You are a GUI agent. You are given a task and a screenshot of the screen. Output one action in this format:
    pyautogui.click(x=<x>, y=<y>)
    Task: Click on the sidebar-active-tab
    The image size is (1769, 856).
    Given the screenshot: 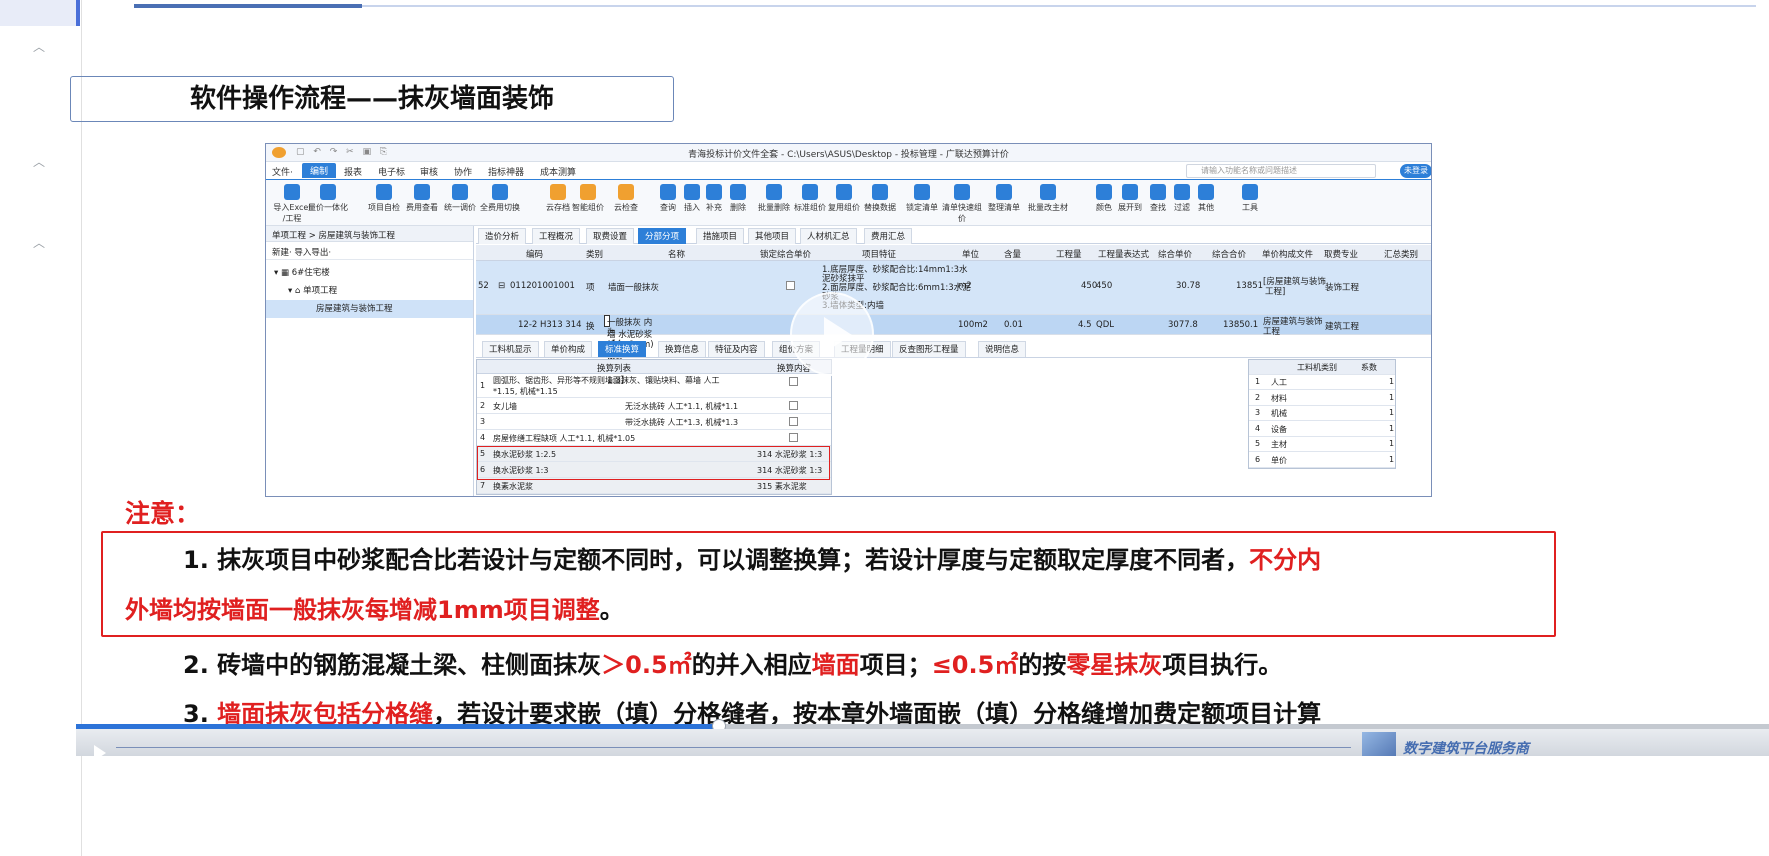 What is the action you would take?
    pyautogui.click(x=40, y=13)
    